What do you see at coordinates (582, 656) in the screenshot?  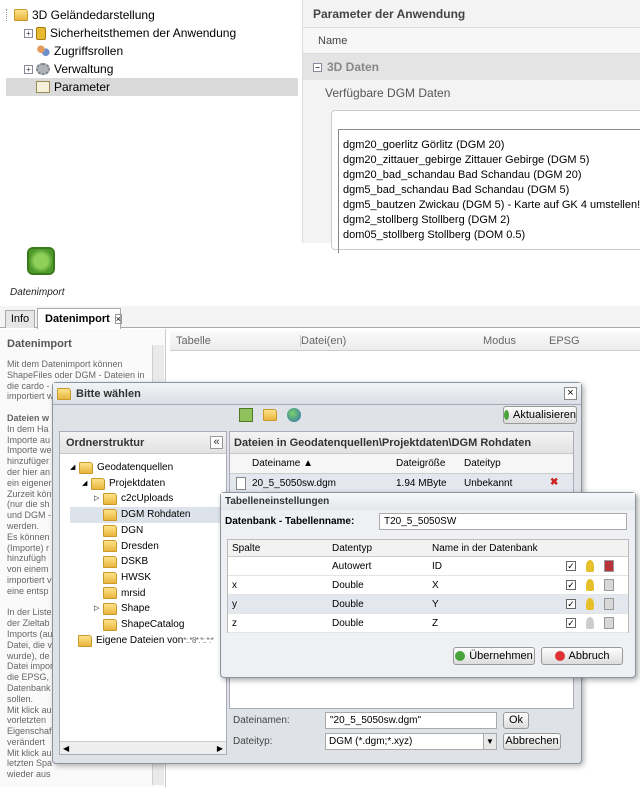 I see `abort-button: Abbruch` at bounding box center [582, 656].